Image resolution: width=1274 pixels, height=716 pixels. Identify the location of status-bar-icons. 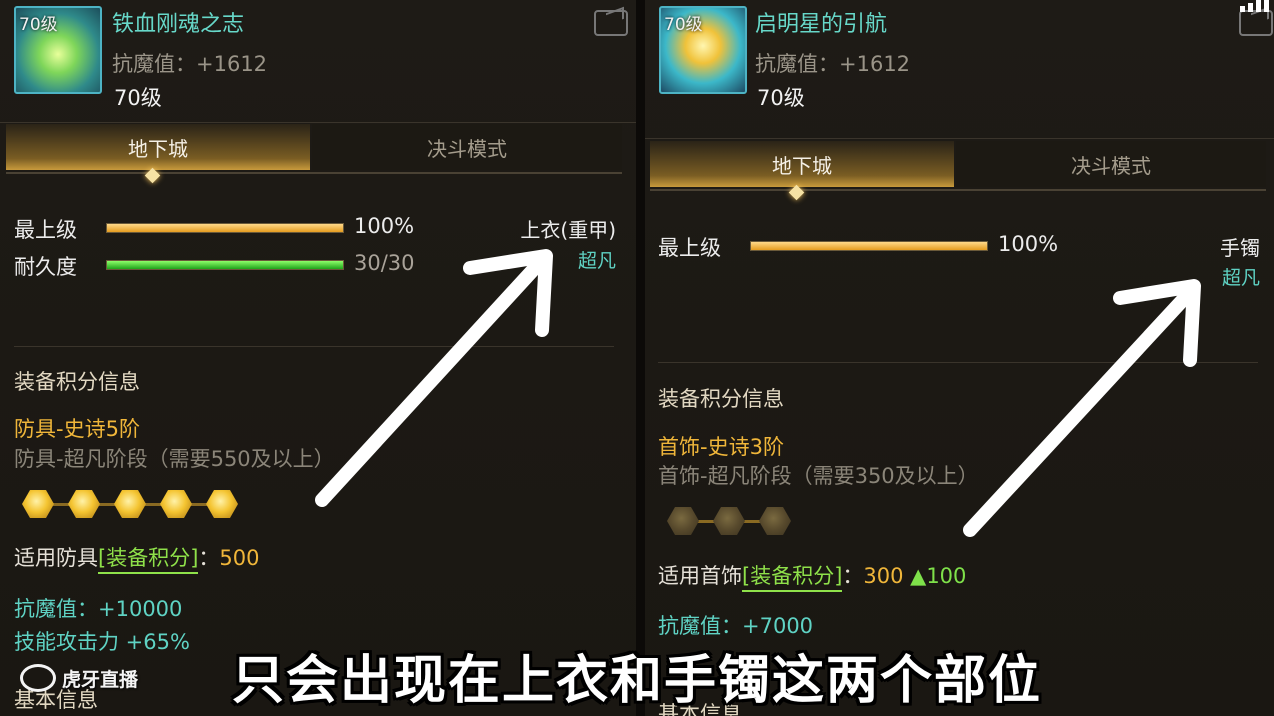
(1227, 7).